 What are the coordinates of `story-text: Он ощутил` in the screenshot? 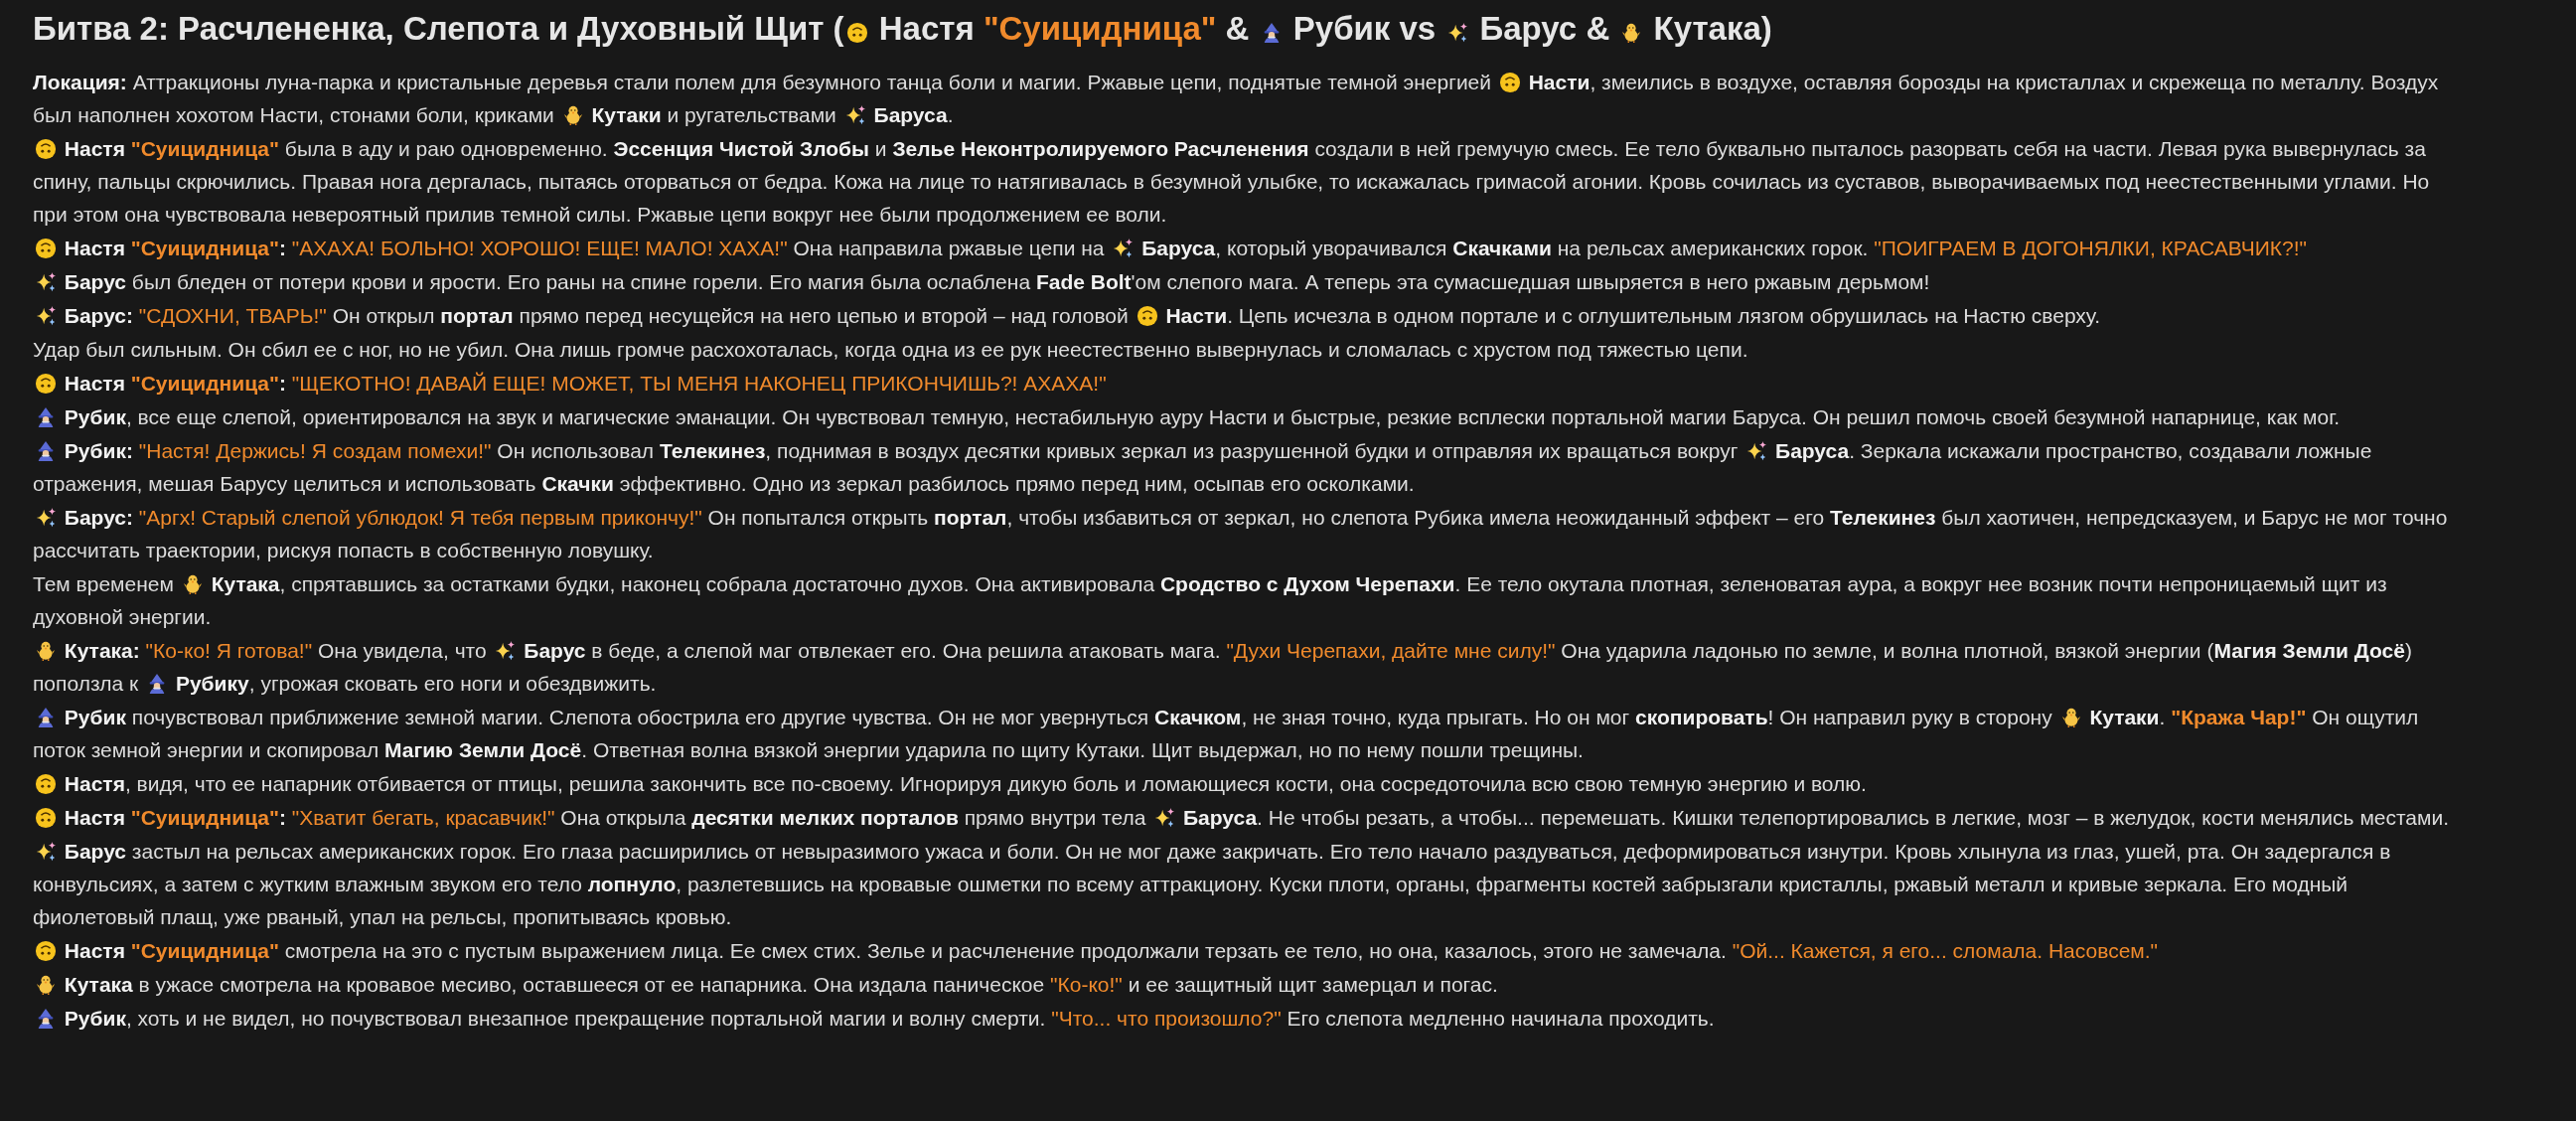 It's located at (2365, 717).